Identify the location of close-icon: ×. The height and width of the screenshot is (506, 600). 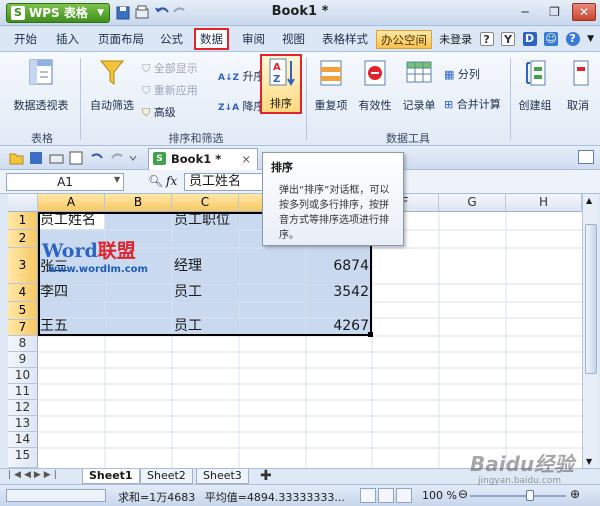
(246, 159).